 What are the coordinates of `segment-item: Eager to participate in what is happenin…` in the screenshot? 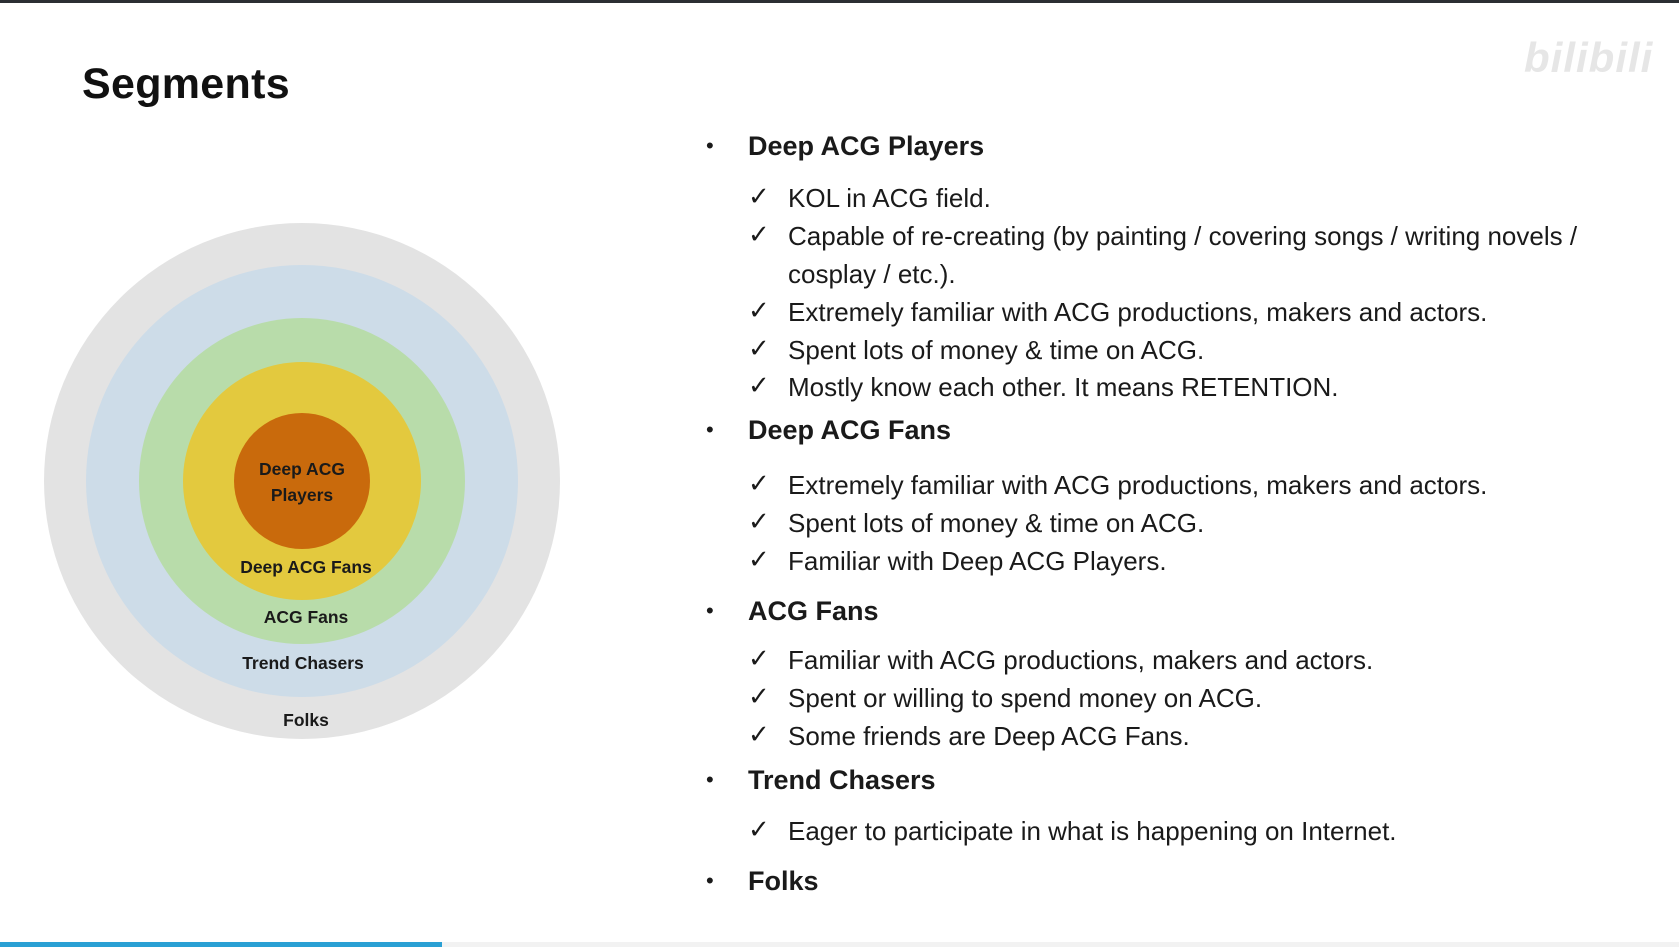 It's located at (1092, 831).